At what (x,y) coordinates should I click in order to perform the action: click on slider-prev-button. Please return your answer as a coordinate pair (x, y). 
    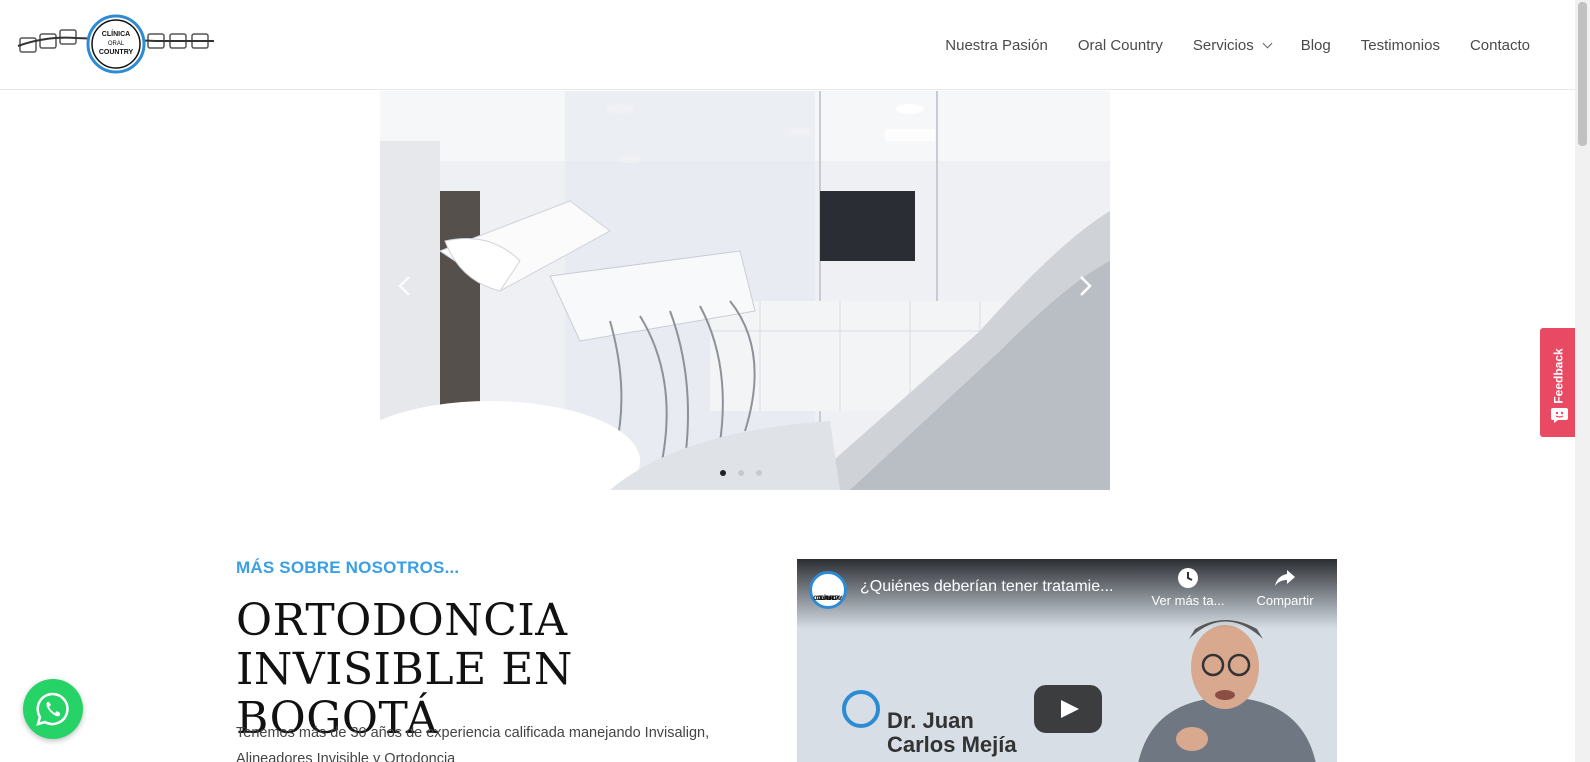
    Looking at the image, I should click on (405, 286).